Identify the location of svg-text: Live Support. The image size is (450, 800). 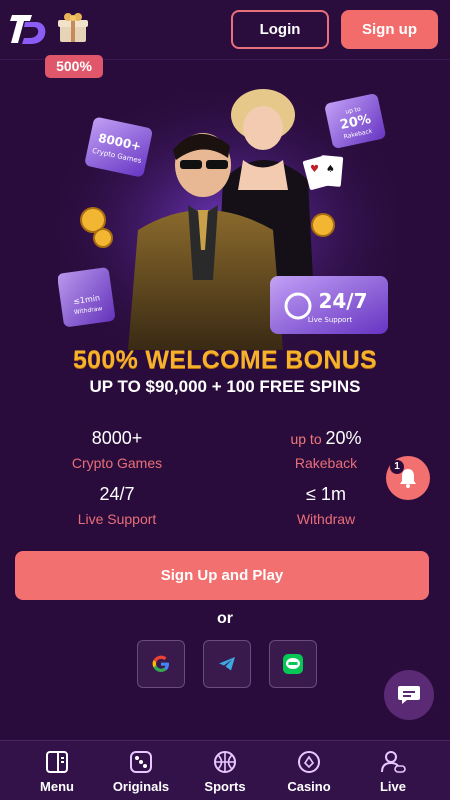
(330, 320).